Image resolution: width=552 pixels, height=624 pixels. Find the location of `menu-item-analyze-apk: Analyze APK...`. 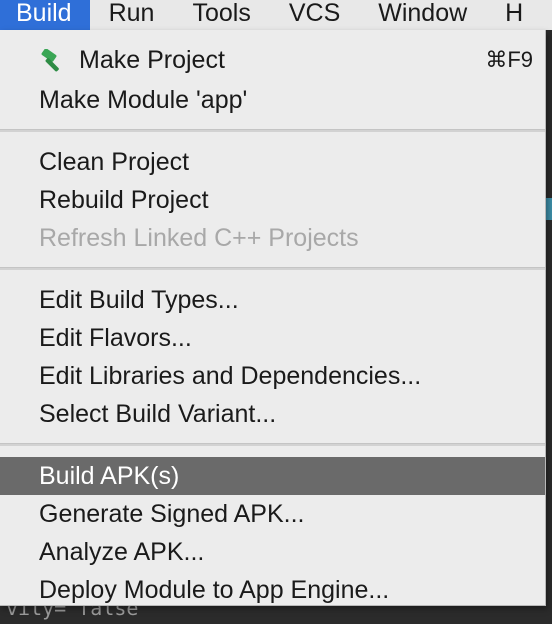

menu-item-analyze-apk: Analyze APK... is located at coordinates (272, 552).